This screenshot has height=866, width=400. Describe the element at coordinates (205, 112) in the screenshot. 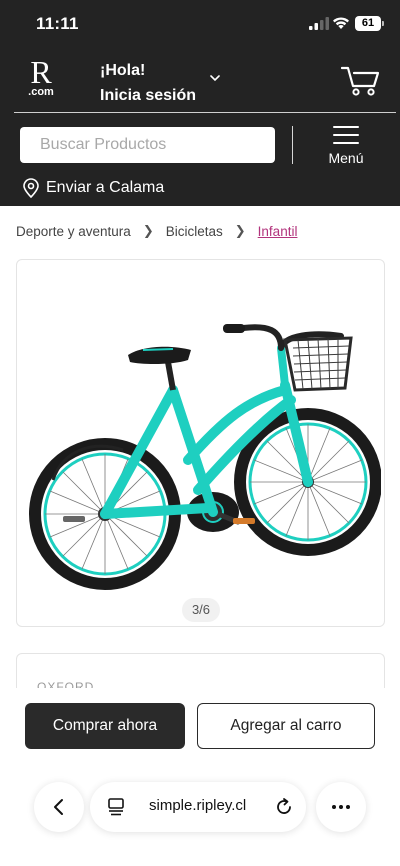

I see `header-divider` at that location.